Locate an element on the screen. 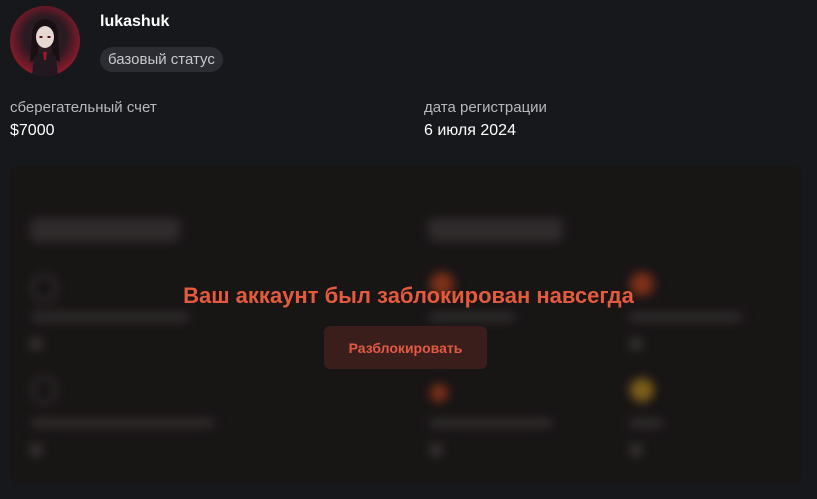  username: lukashuk is located at coordinates (135, 21).